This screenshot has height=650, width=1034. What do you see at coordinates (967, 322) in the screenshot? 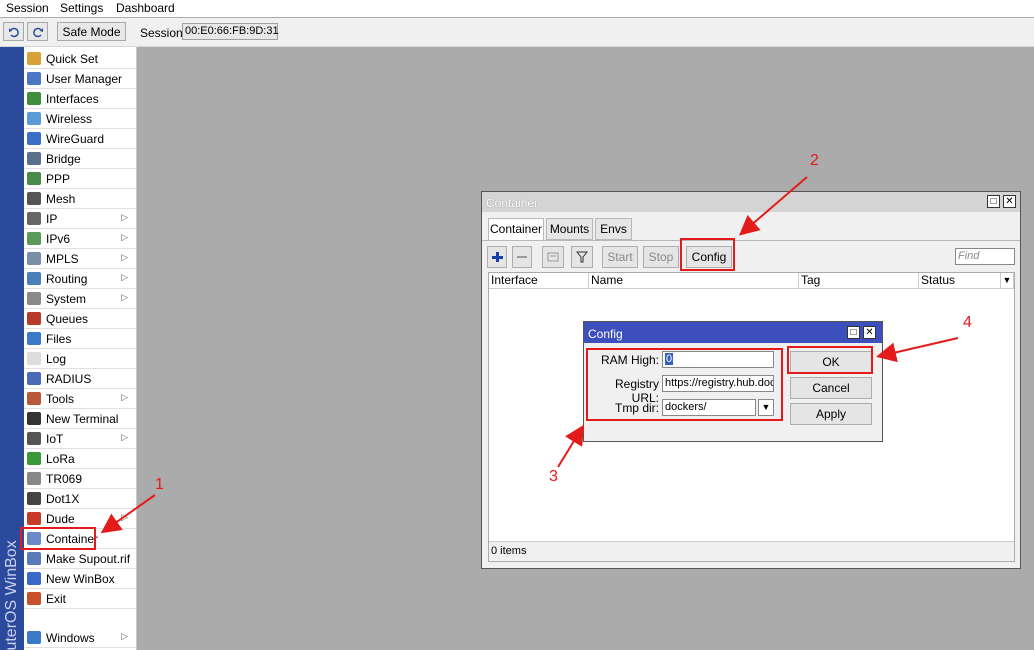
I see `annotation-number-4: 4` at bounding box center [967, 322].